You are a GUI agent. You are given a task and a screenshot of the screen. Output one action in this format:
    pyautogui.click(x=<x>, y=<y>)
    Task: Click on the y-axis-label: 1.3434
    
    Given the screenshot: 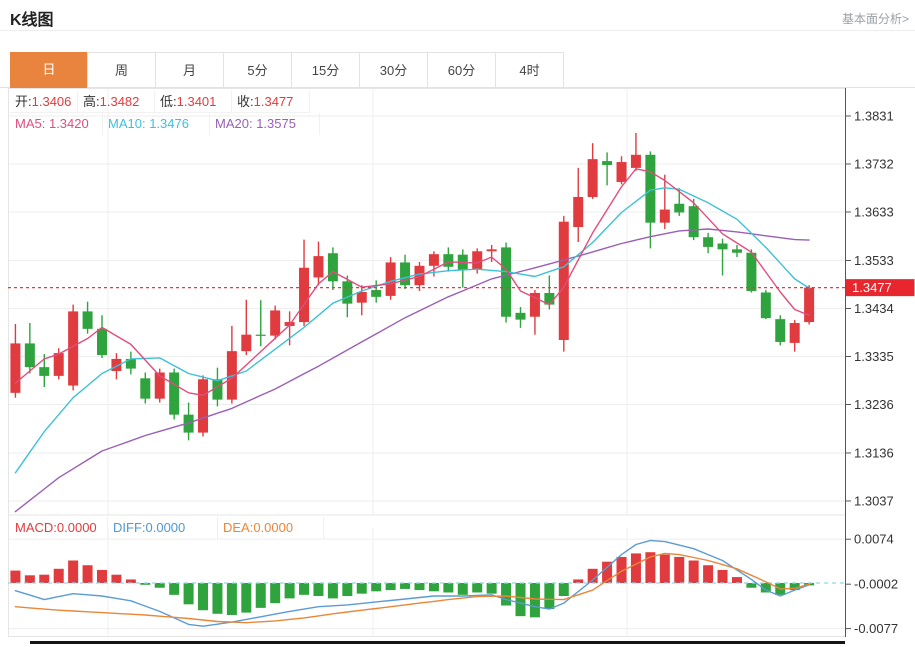 What is the action you would take?
    pyautogui.click(x=874, y=308)
    